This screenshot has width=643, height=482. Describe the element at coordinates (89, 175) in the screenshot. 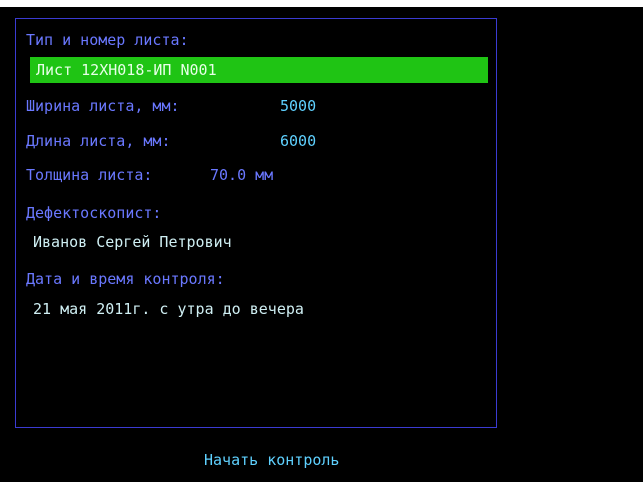

I see `sheet-thickness-label: Толщина листа:` at that location.